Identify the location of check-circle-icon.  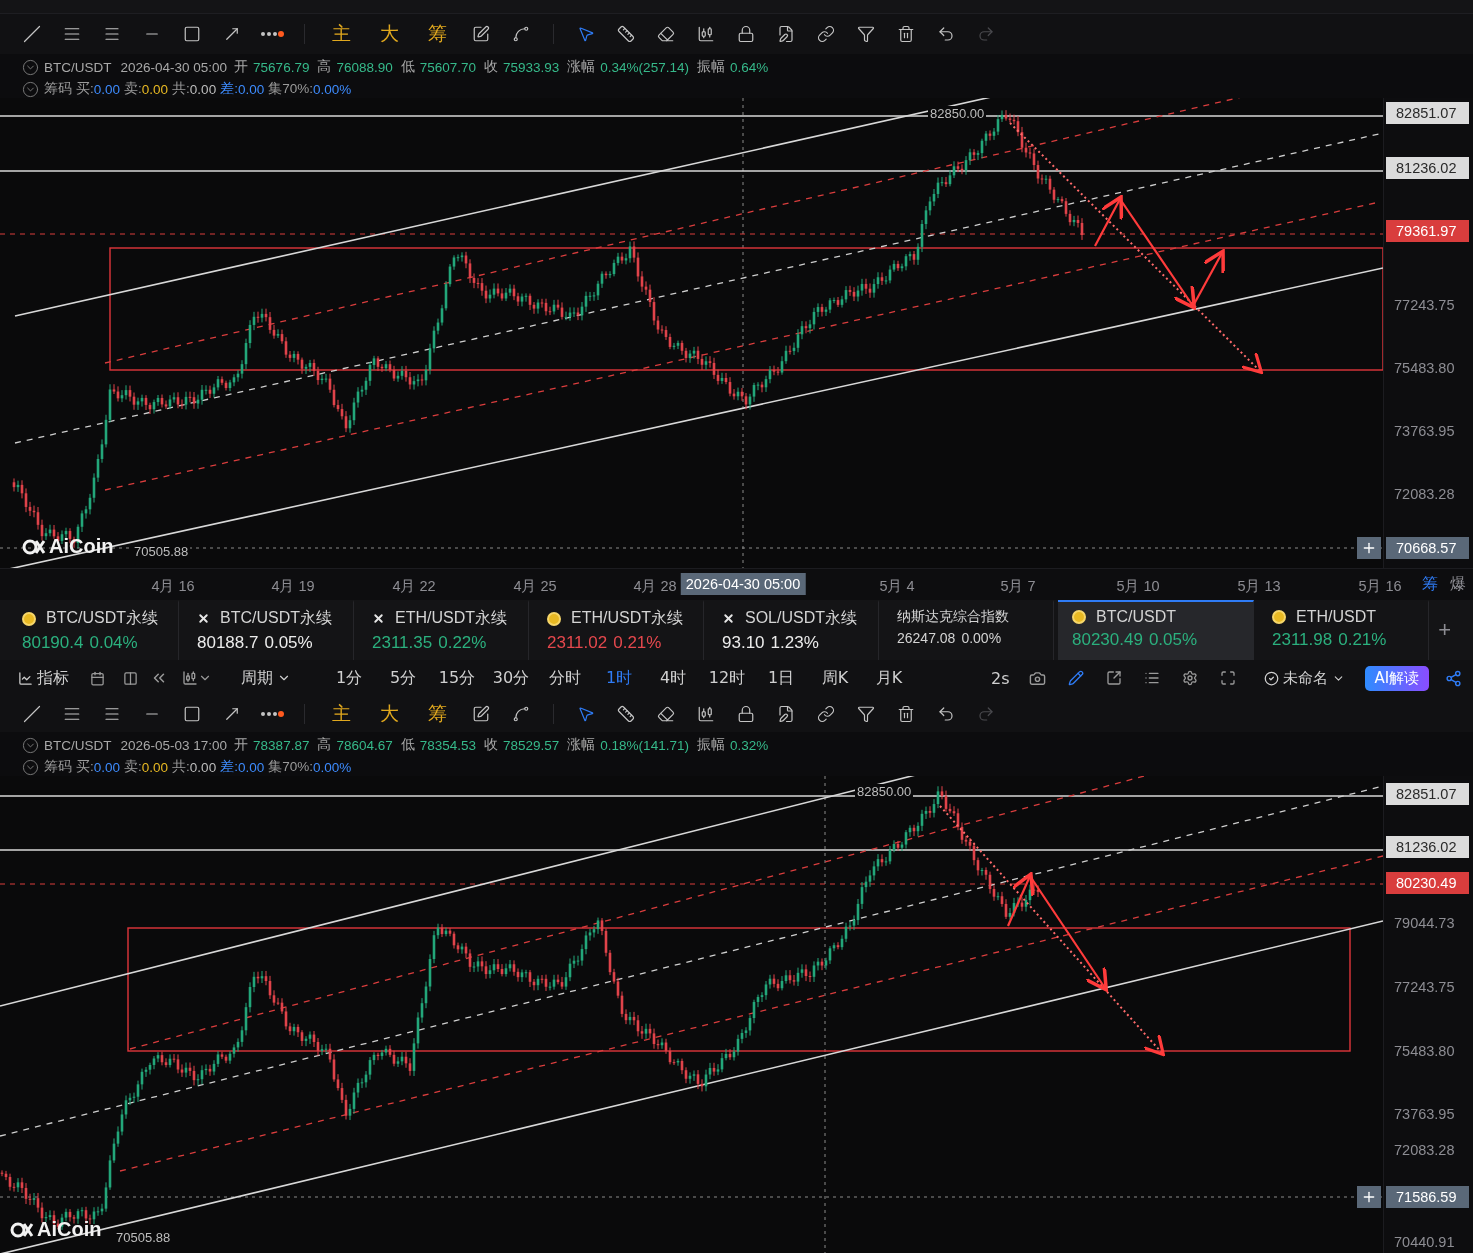
(1271, 678).